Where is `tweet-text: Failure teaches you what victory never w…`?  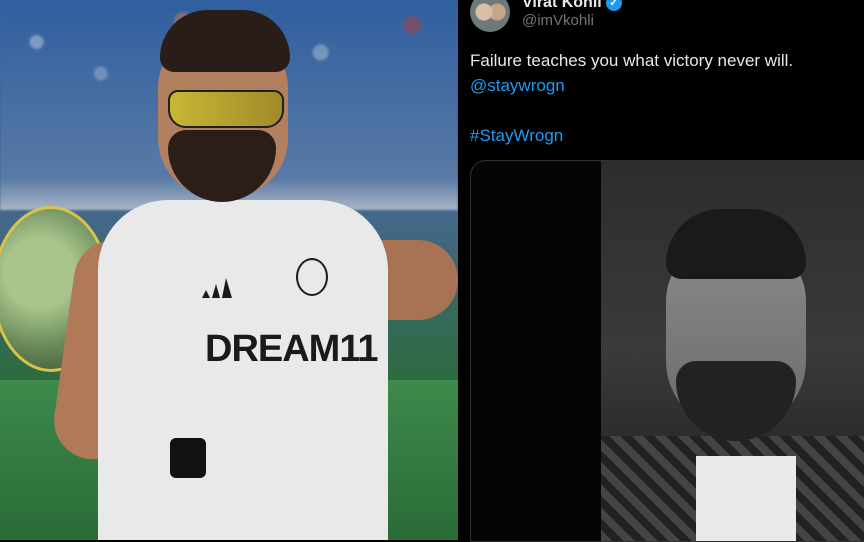 tweet-text: Failure teaches you what victory never w… is located at coordinates (632, 60).